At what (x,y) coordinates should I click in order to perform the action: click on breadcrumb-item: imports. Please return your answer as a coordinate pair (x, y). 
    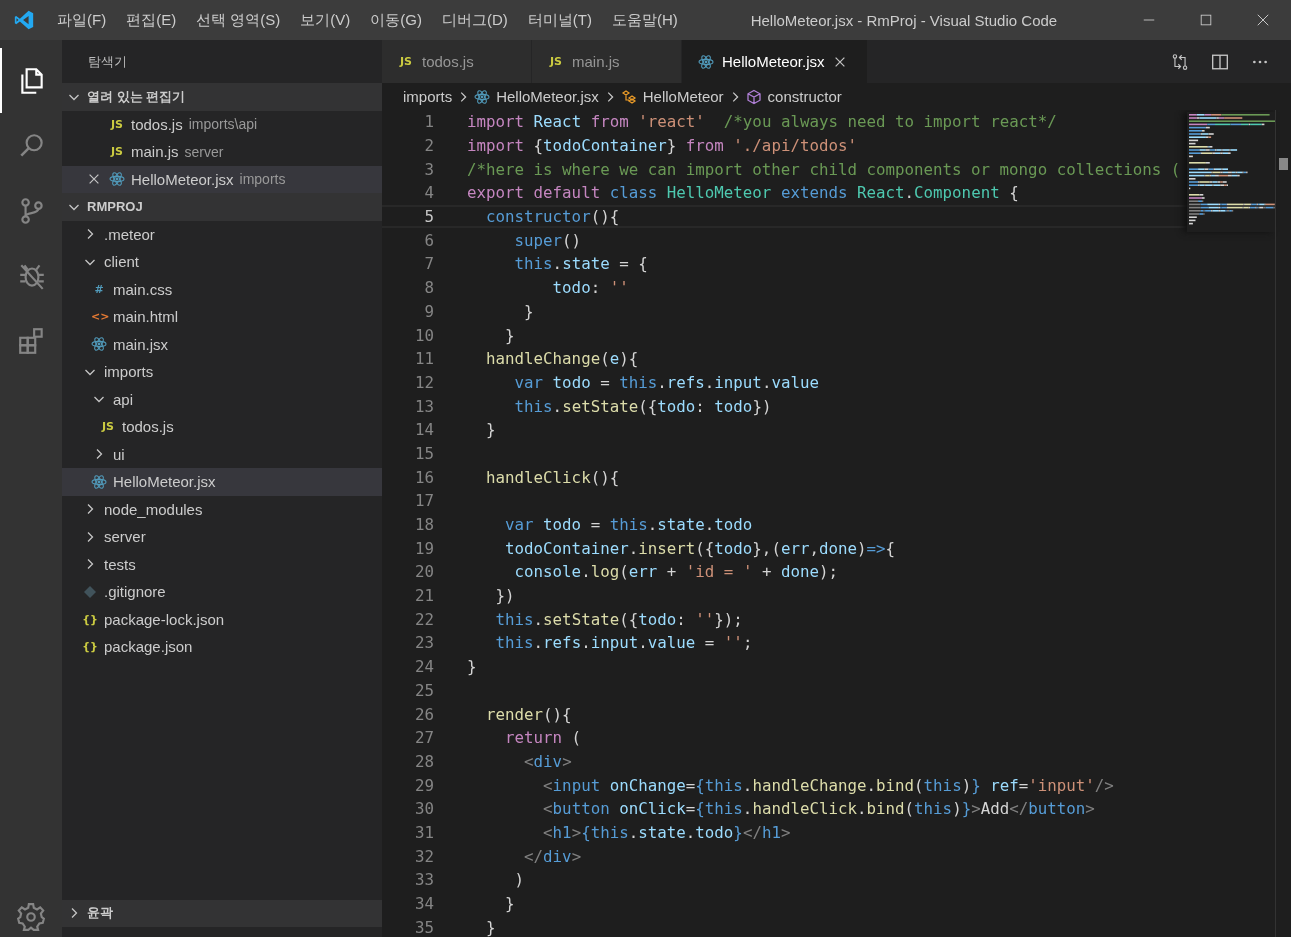
    Looking at the image, I should click on (428, 96).